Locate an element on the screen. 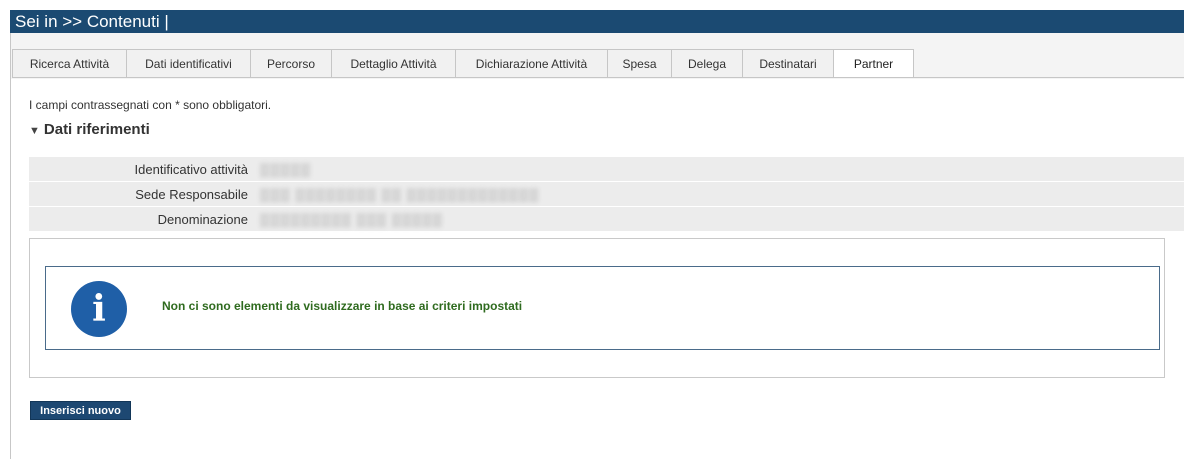  tab-destinatari: Destinatari is located at coordinates (788, 64).